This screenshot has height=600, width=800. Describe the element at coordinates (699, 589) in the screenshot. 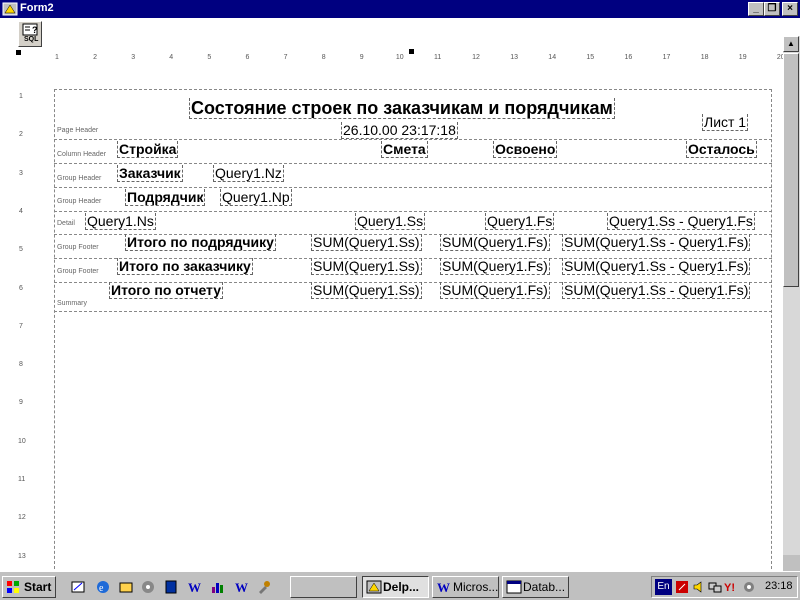

I see `volume-icon` at that location.